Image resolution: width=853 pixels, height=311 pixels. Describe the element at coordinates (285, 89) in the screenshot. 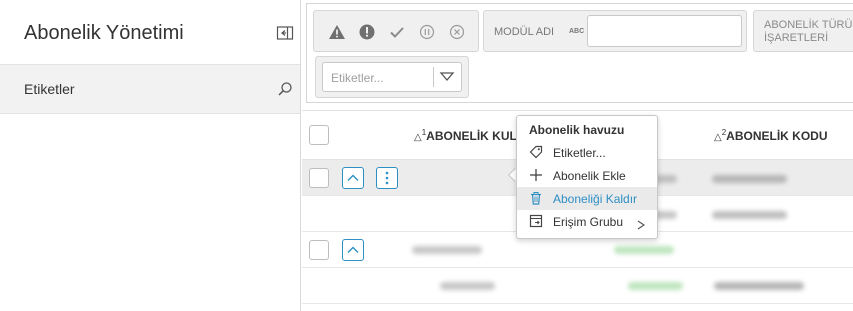

I see `search-icon` at that location.